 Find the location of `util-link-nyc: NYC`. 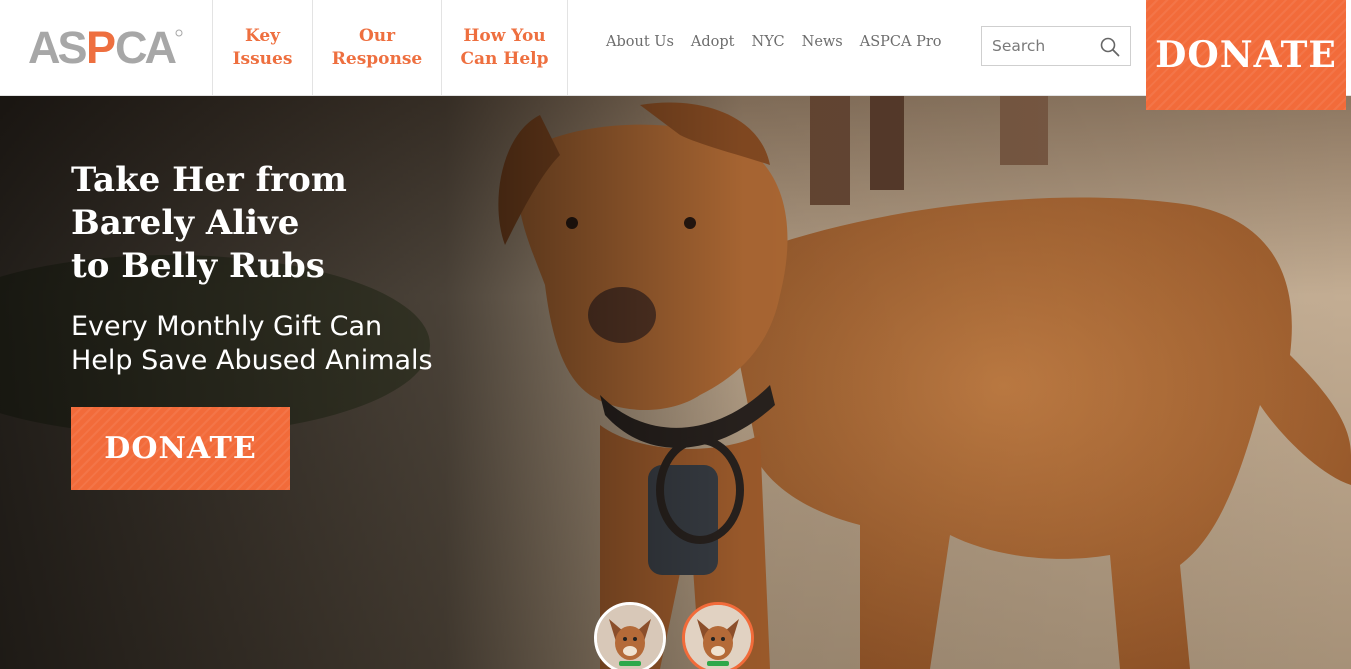

util-link-nyc: NYC is located at coordinates (768, 42).